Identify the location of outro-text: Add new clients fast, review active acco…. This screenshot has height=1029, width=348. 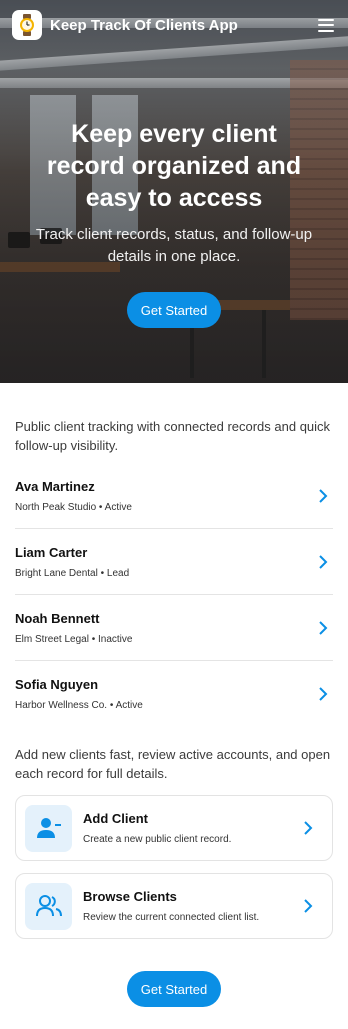
(173, 764).